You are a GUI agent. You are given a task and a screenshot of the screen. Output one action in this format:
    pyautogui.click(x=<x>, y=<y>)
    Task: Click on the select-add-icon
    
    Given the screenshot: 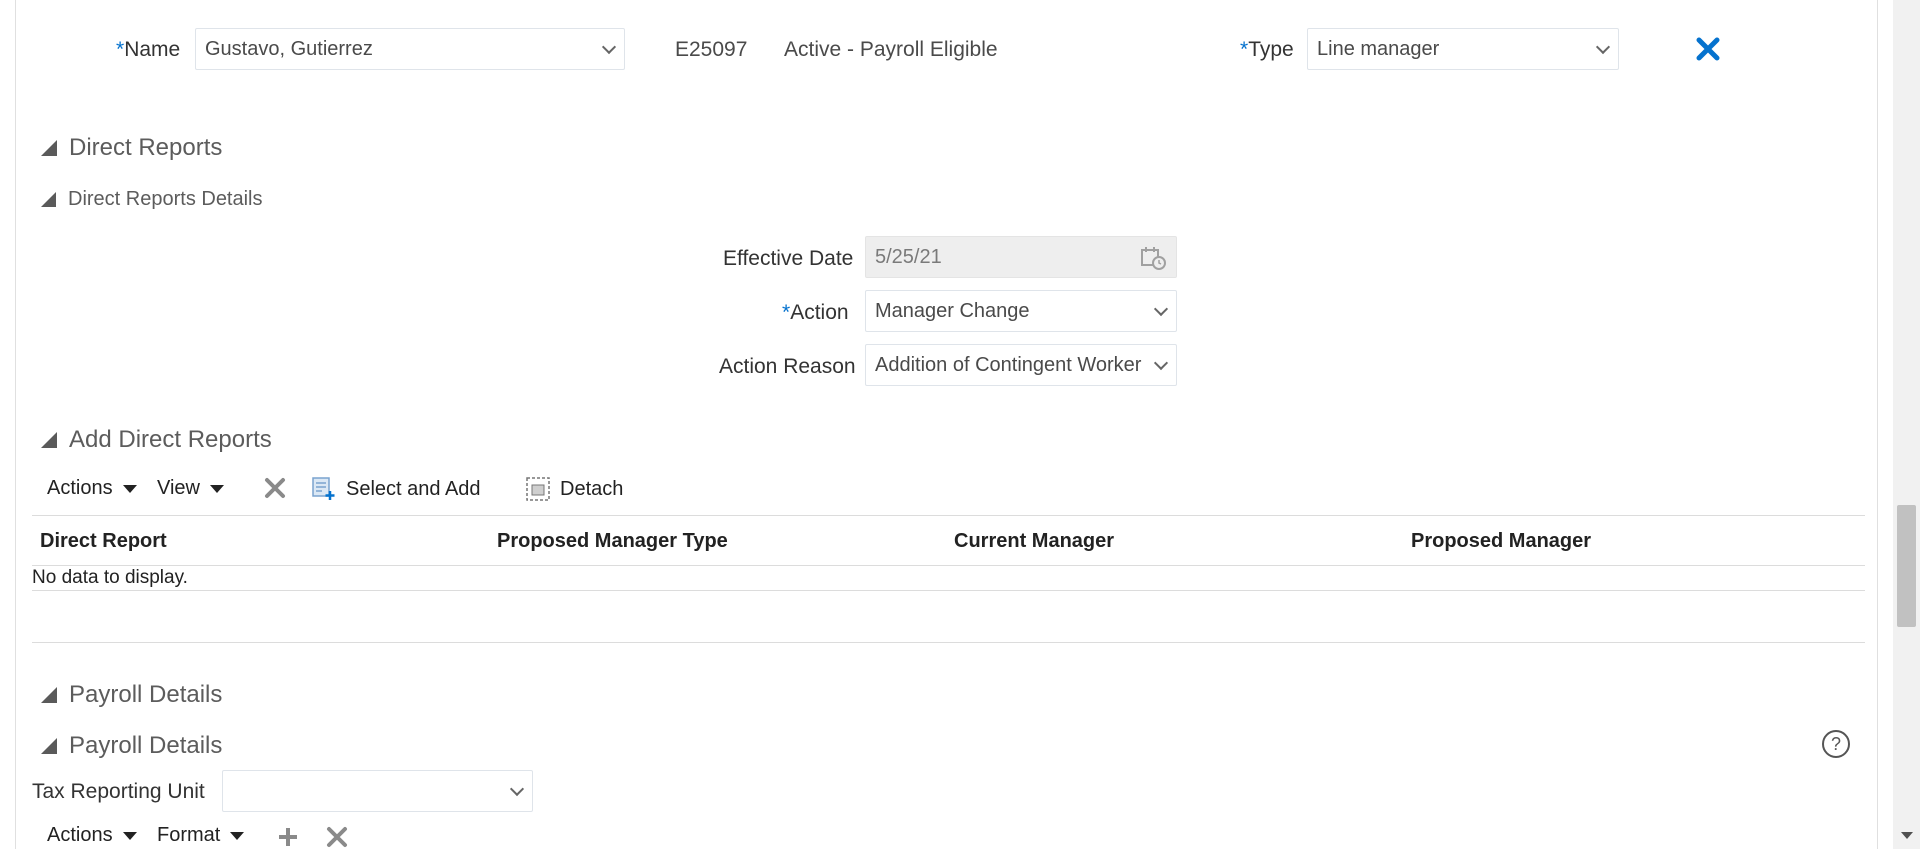 What is the action you would take?
    pyautogui.click(x=323, y=488)
    